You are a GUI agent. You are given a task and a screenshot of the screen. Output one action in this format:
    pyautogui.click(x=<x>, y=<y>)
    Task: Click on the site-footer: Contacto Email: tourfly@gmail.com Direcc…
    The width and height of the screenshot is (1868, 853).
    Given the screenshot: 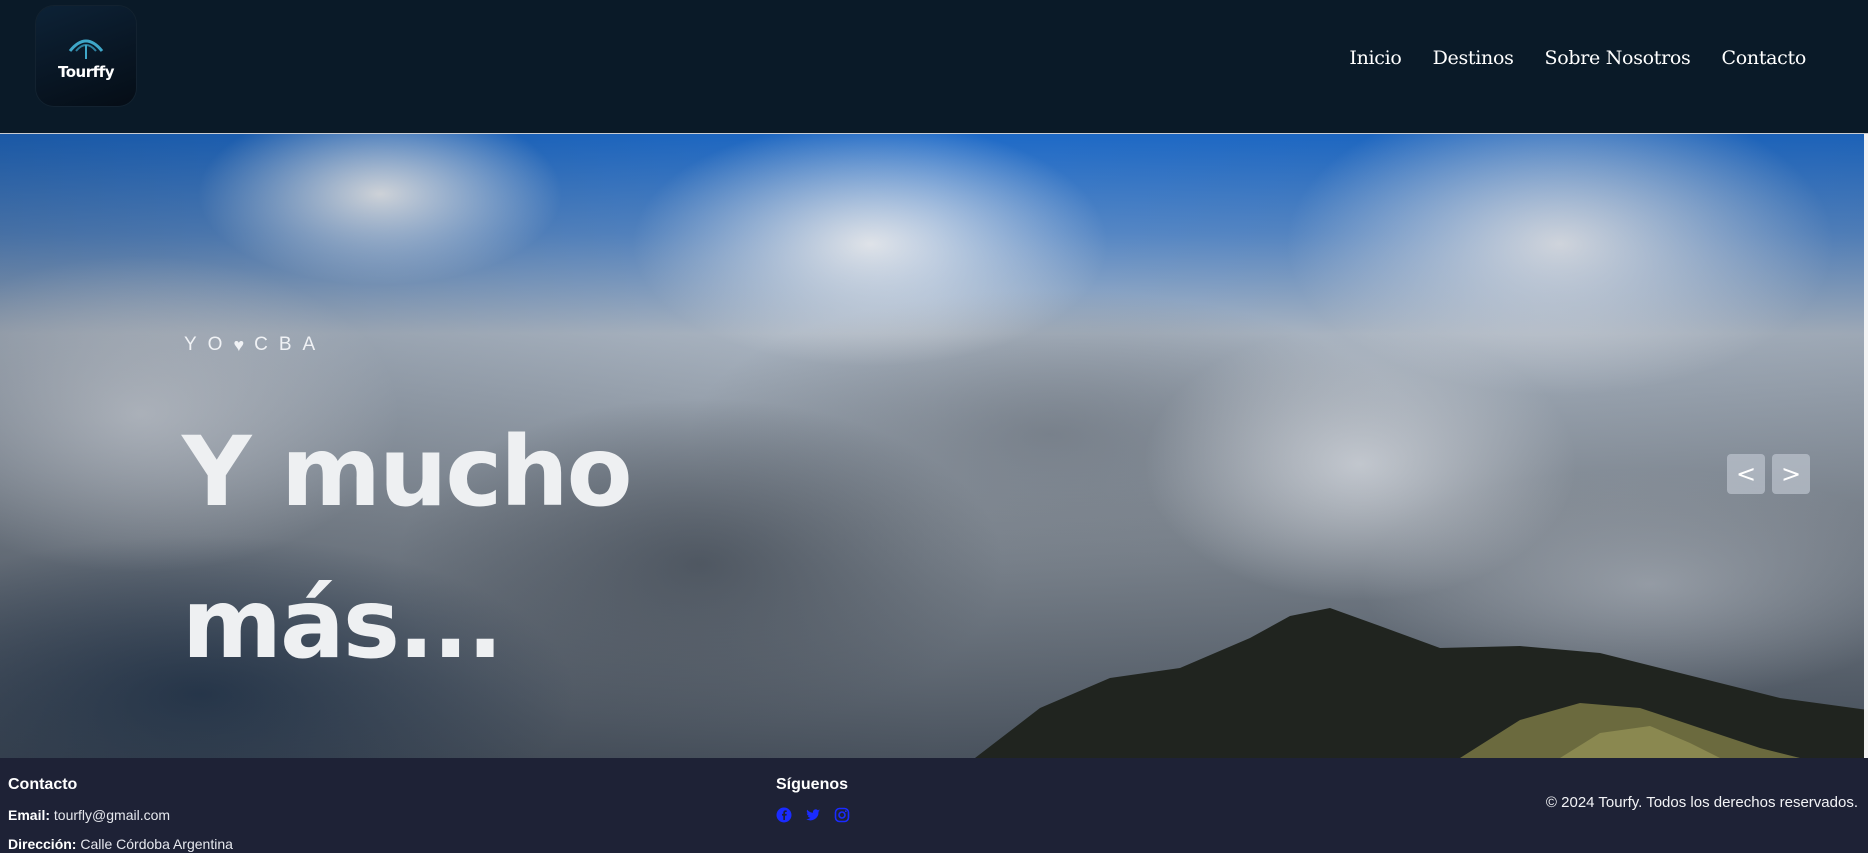 What is the action you would take?
    pyautogui.click(x=934, y=805)
    